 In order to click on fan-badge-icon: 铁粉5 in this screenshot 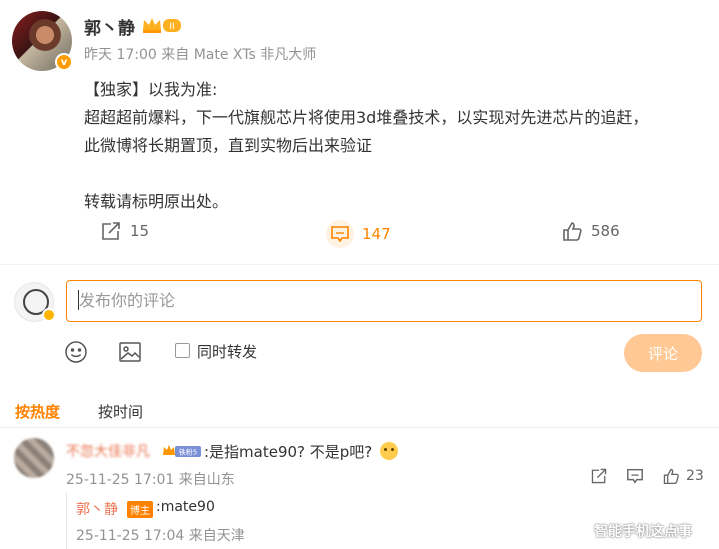, I will do `click(182, 451)`.